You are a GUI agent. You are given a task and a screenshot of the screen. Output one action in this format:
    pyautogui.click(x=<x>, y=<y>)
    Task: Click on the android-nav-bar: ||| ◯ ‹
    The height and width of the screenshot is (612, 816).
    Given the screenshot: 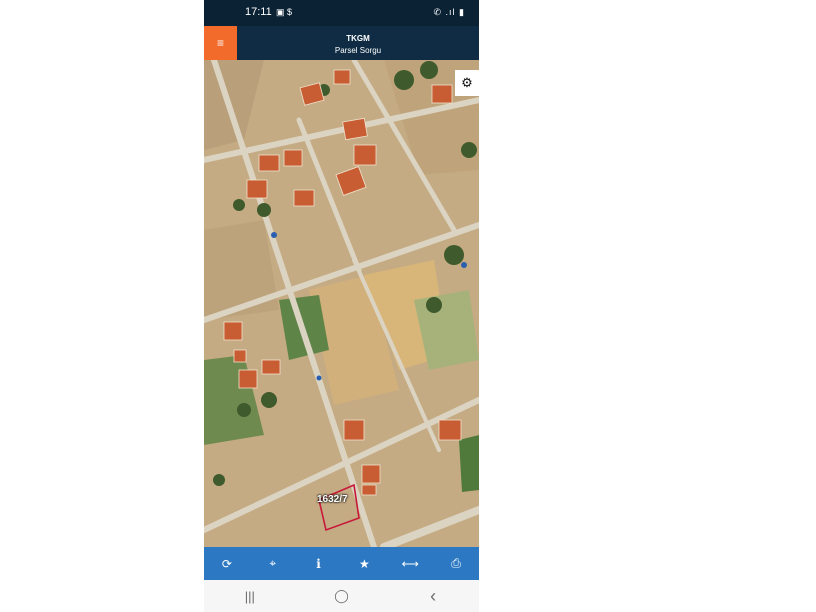 What is the action you would take?
    pyautogui.click(x=341, y=596)
    